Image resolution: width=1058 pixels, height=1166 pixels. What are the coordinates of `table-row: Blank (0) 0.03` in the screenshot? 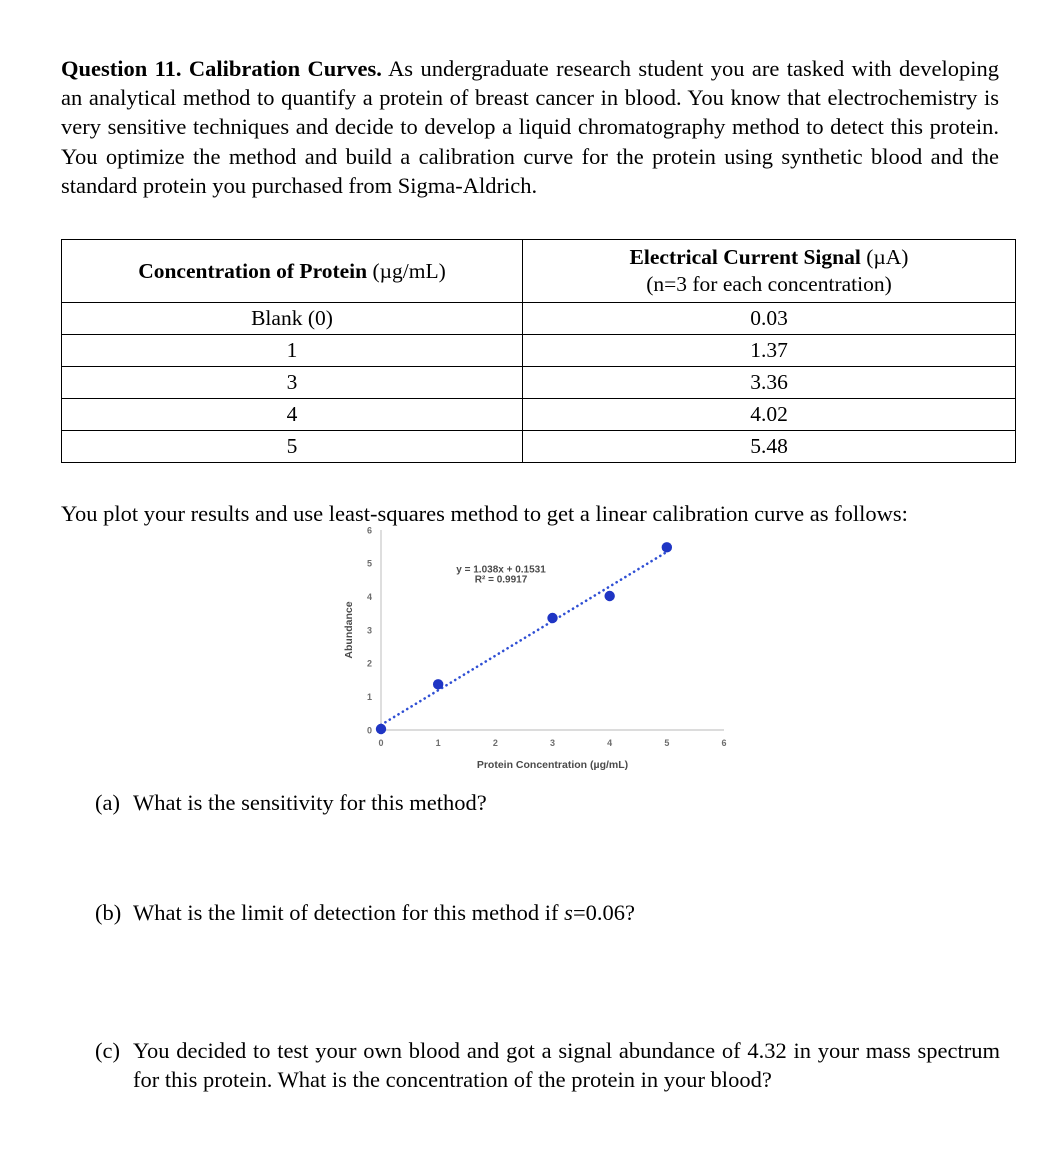 It's located at (538, 318).